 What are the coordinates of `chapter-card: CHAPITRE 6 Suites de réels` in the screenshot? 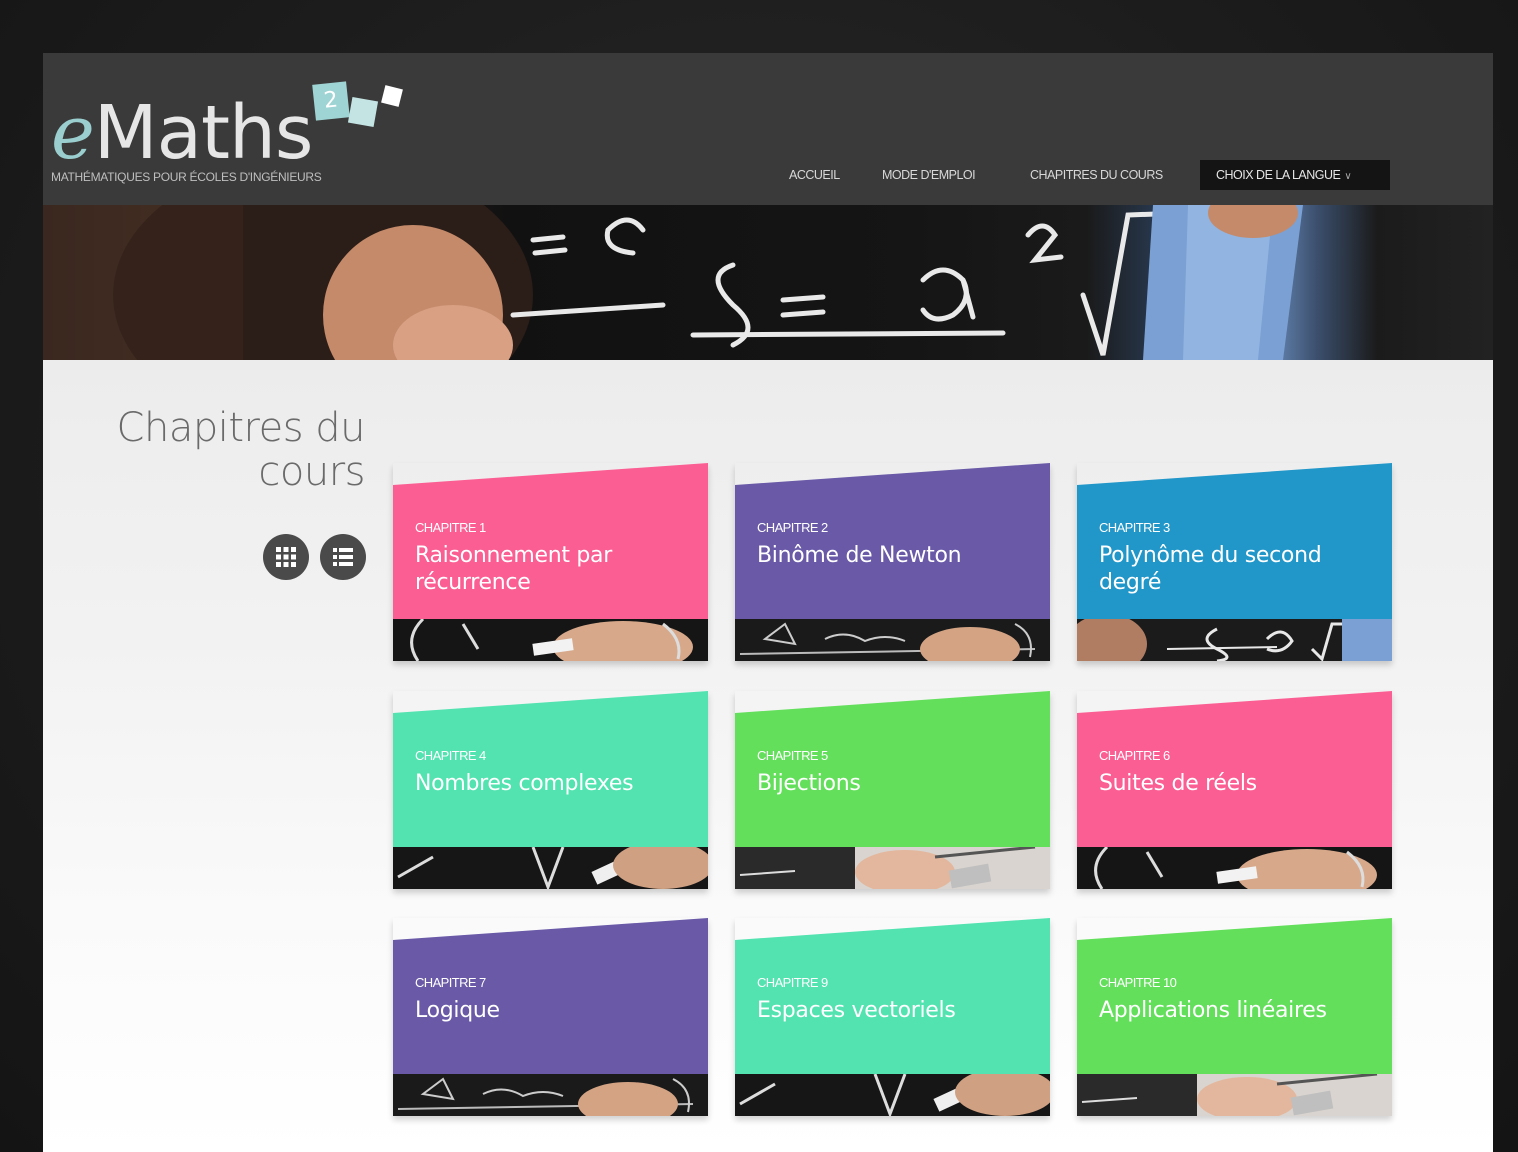 It's located at (1234, 790).